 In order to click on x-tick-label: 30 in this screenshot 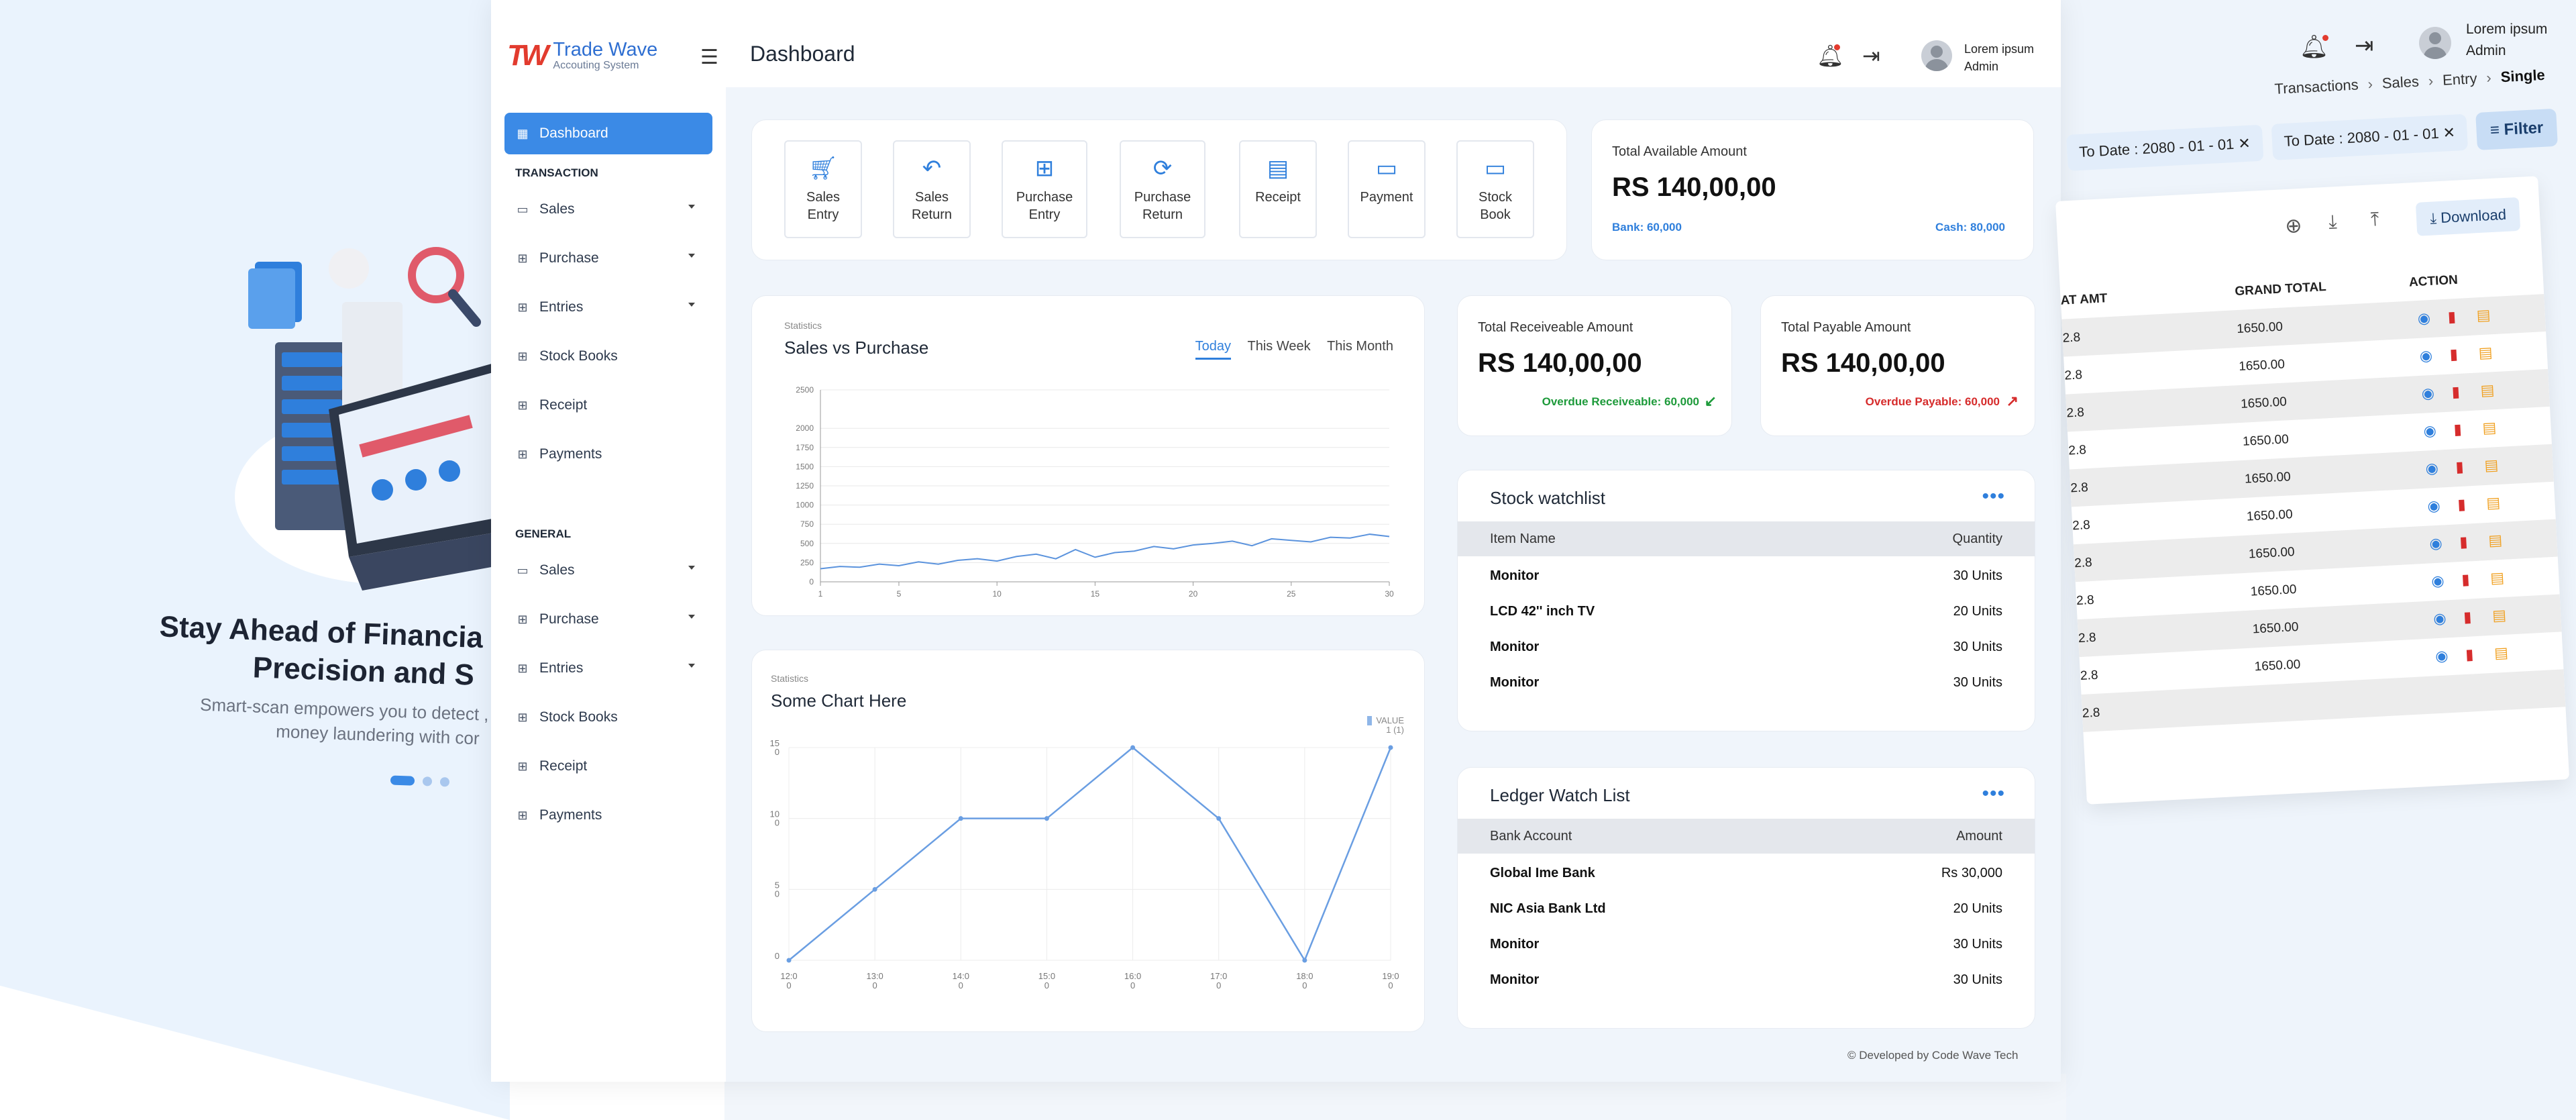, I will do `click(1389, 594)`.